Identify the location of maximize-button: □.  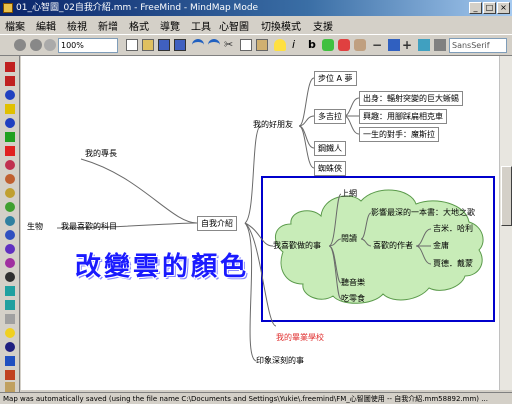
(489, 8).